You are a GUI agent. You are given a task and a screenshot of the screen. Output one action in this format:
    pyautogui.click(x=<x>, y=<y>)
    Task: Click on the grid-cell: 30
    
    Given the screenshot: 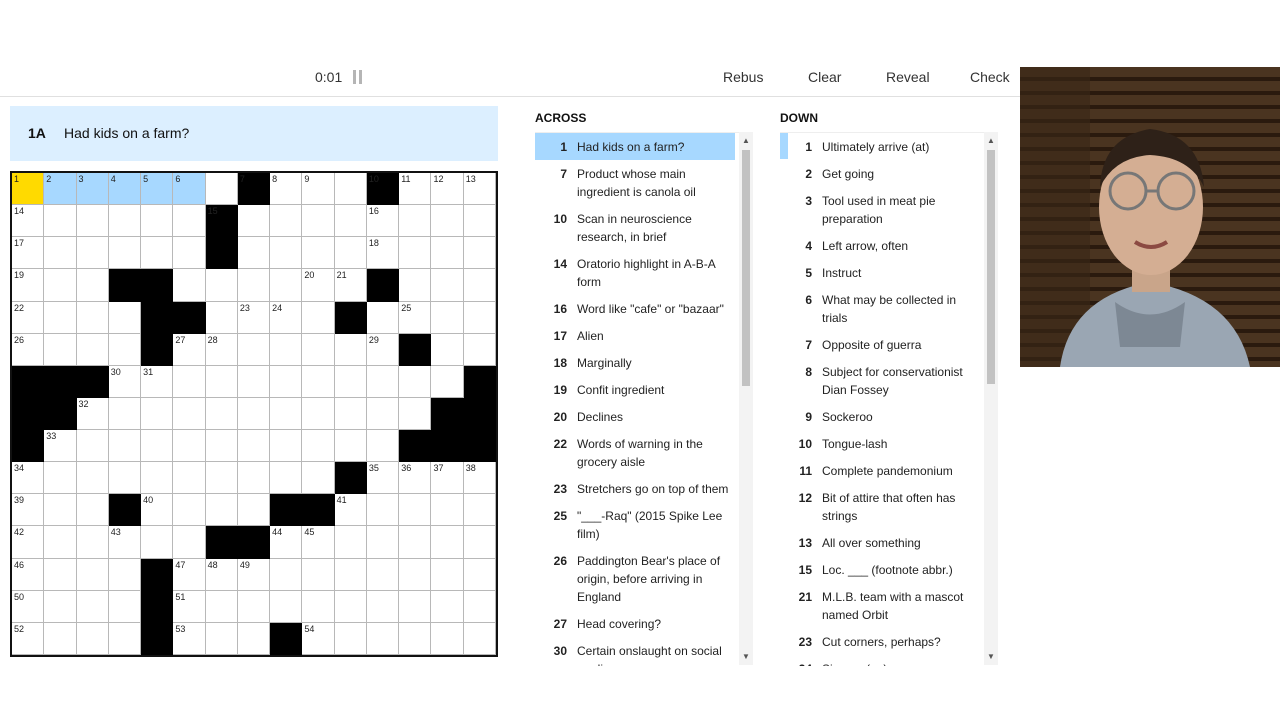 What is the action you would take?
    pyautogui.click(x=125, y=381)
    